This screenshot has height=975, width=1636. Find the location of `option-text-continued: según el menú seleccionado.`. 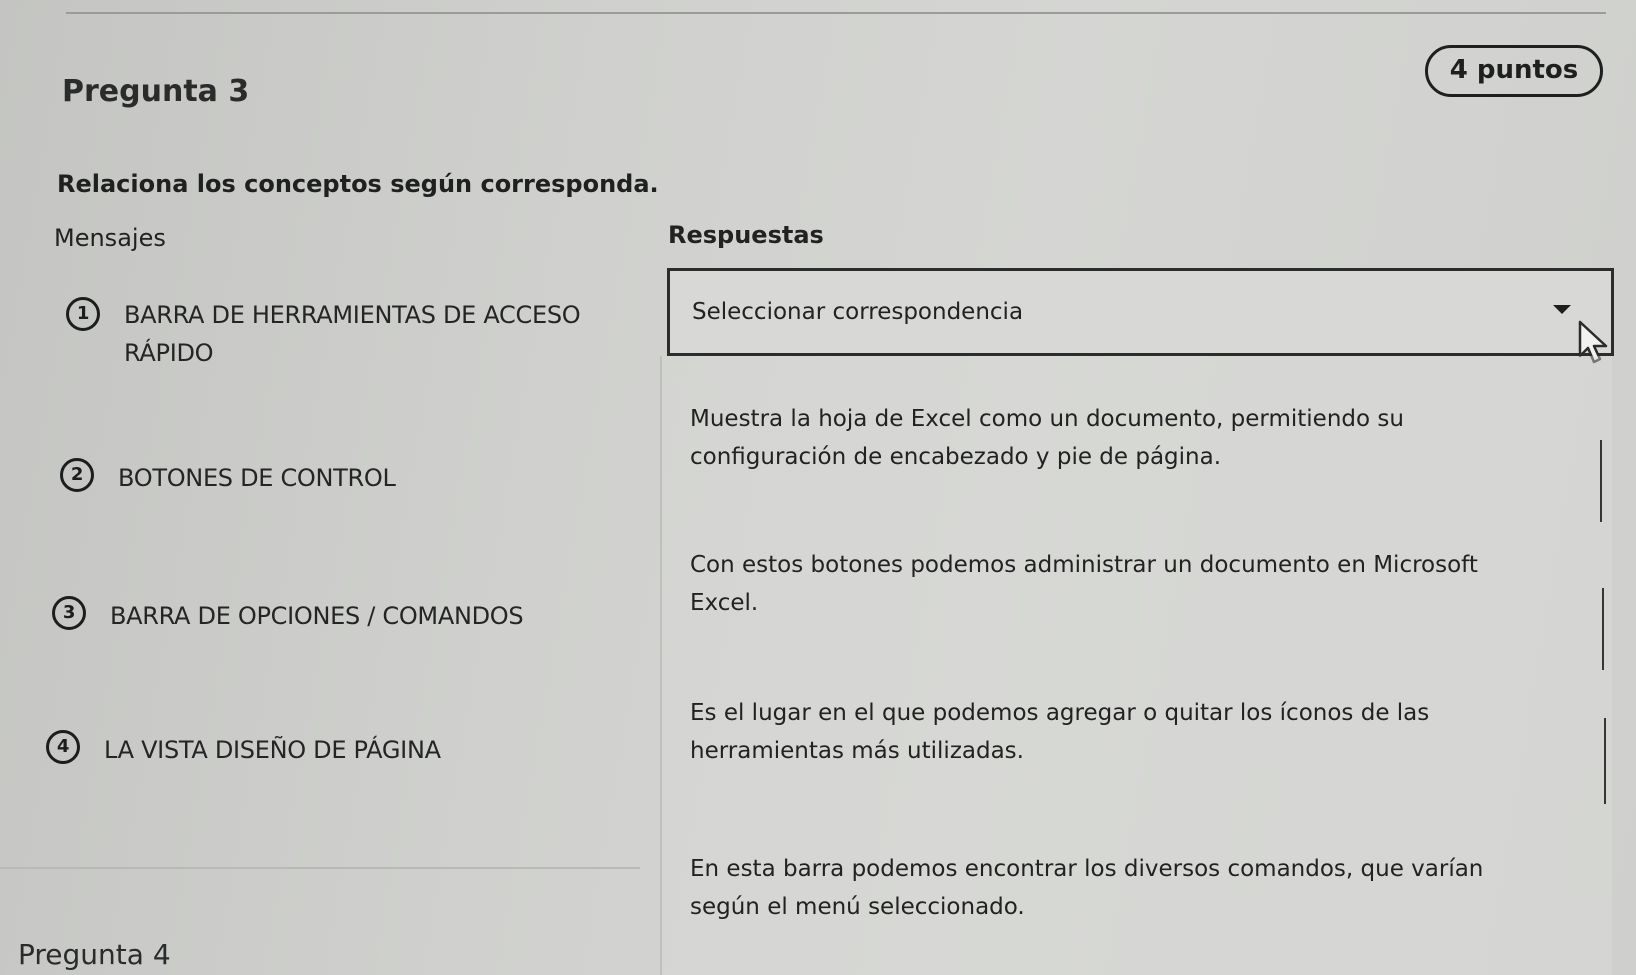

option-text-continued: según el menú seleccionado. is located at coordinates (857, 907).